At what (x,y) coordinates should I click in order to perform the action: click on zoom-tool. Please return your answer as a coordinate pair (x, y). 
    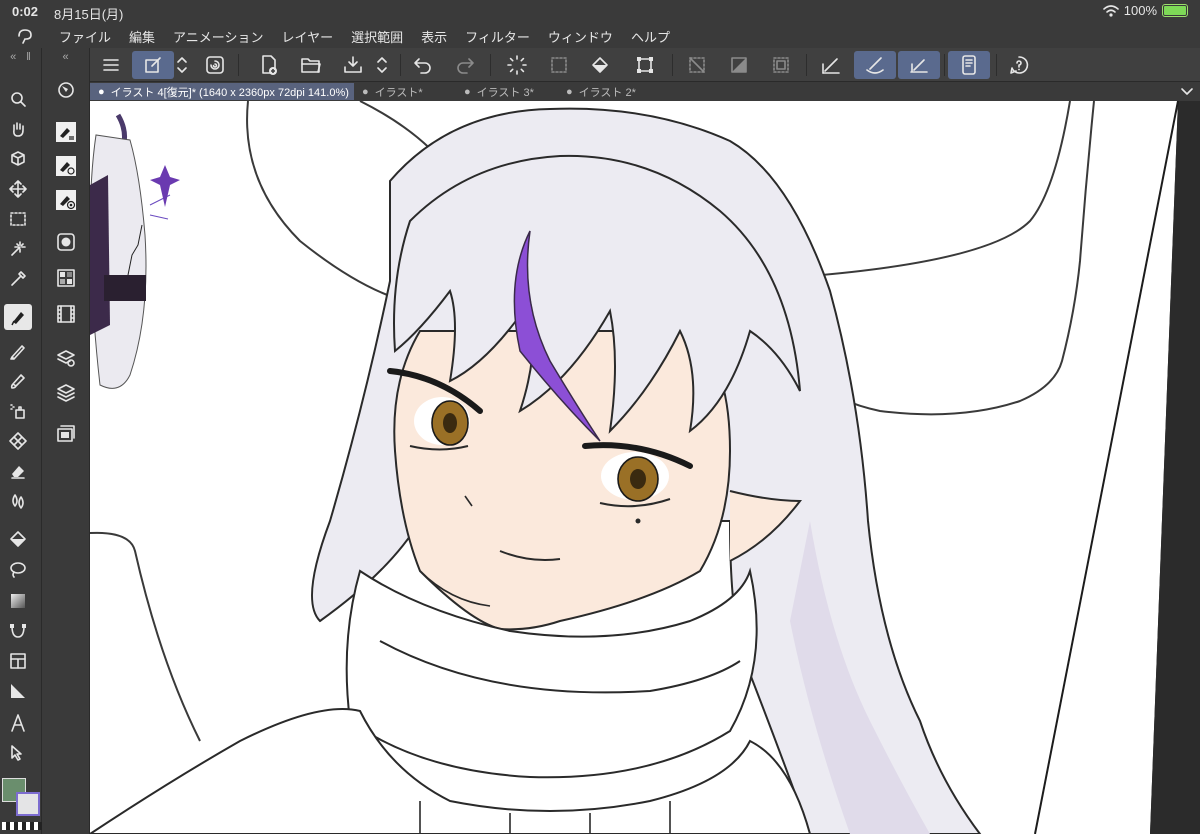
    Looking at the image, I should click on (18, 99).